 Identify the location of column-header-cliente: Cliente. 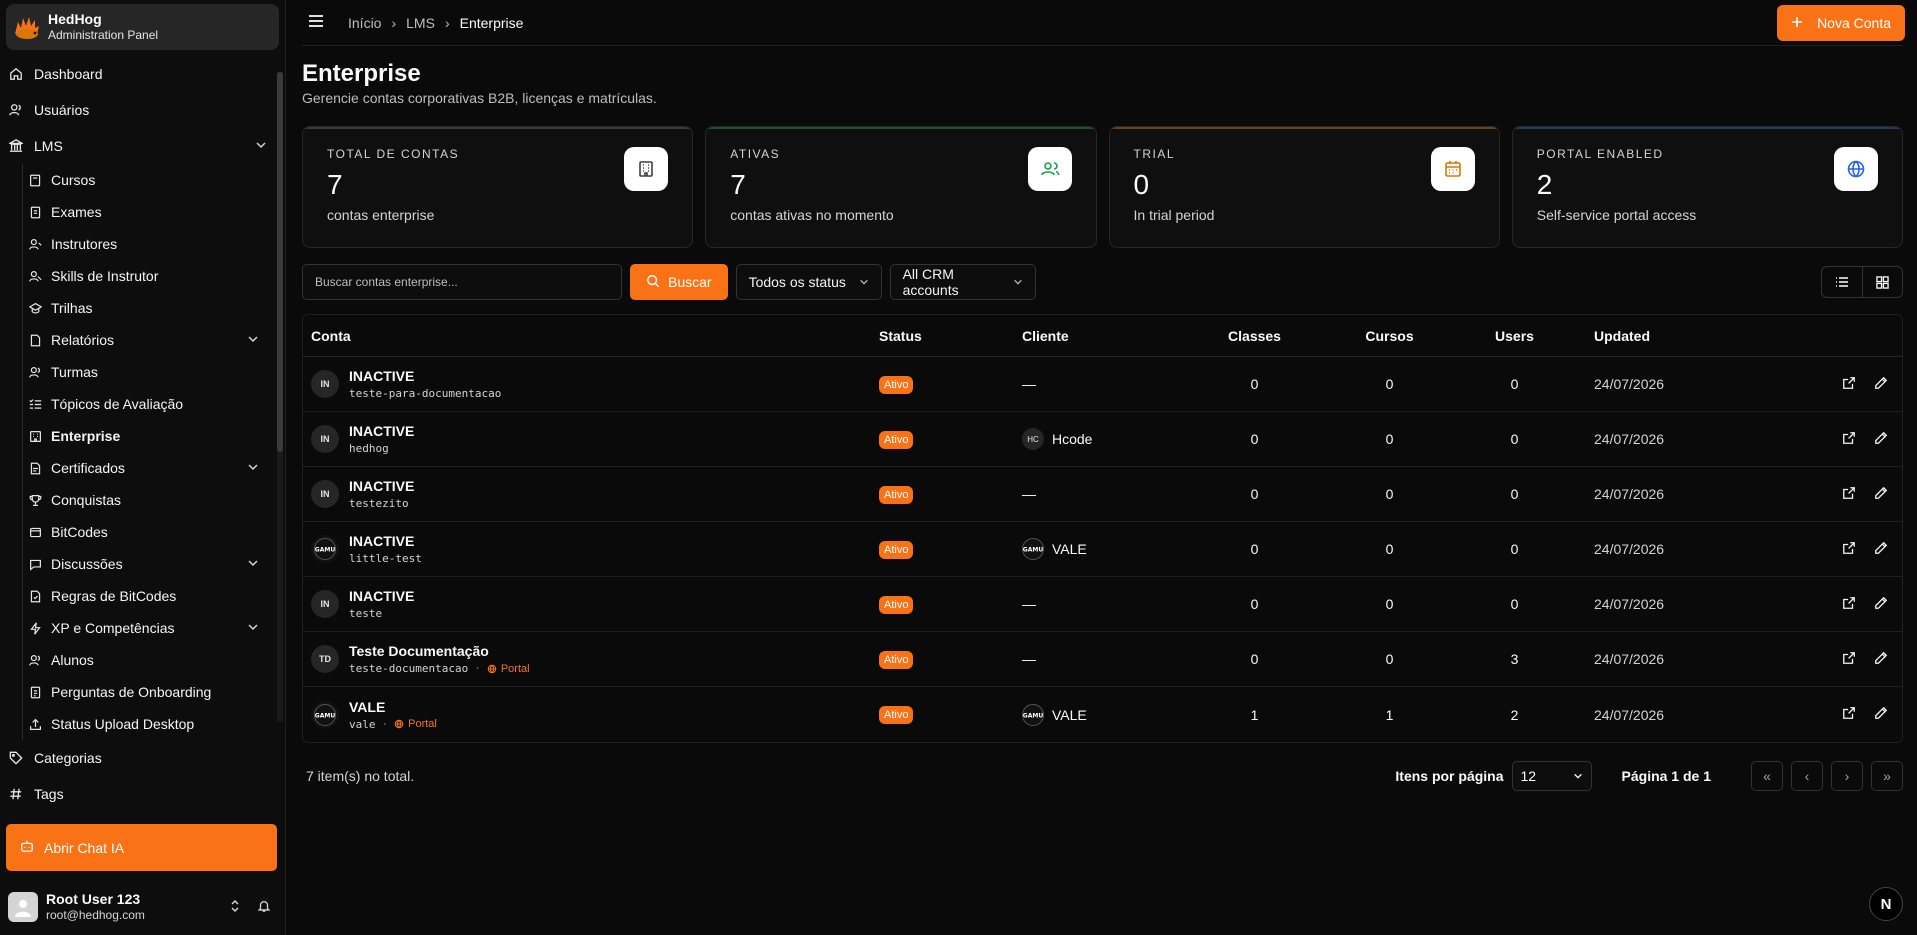
(1104, 336).